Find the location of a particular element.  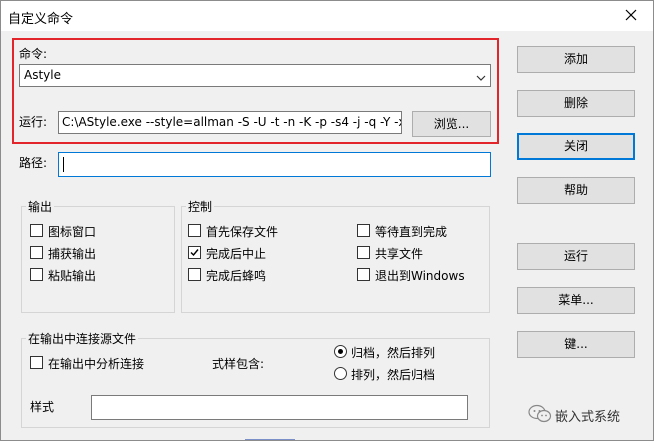

exit-to-windows-checkbox is located at coordinates (363, 274).